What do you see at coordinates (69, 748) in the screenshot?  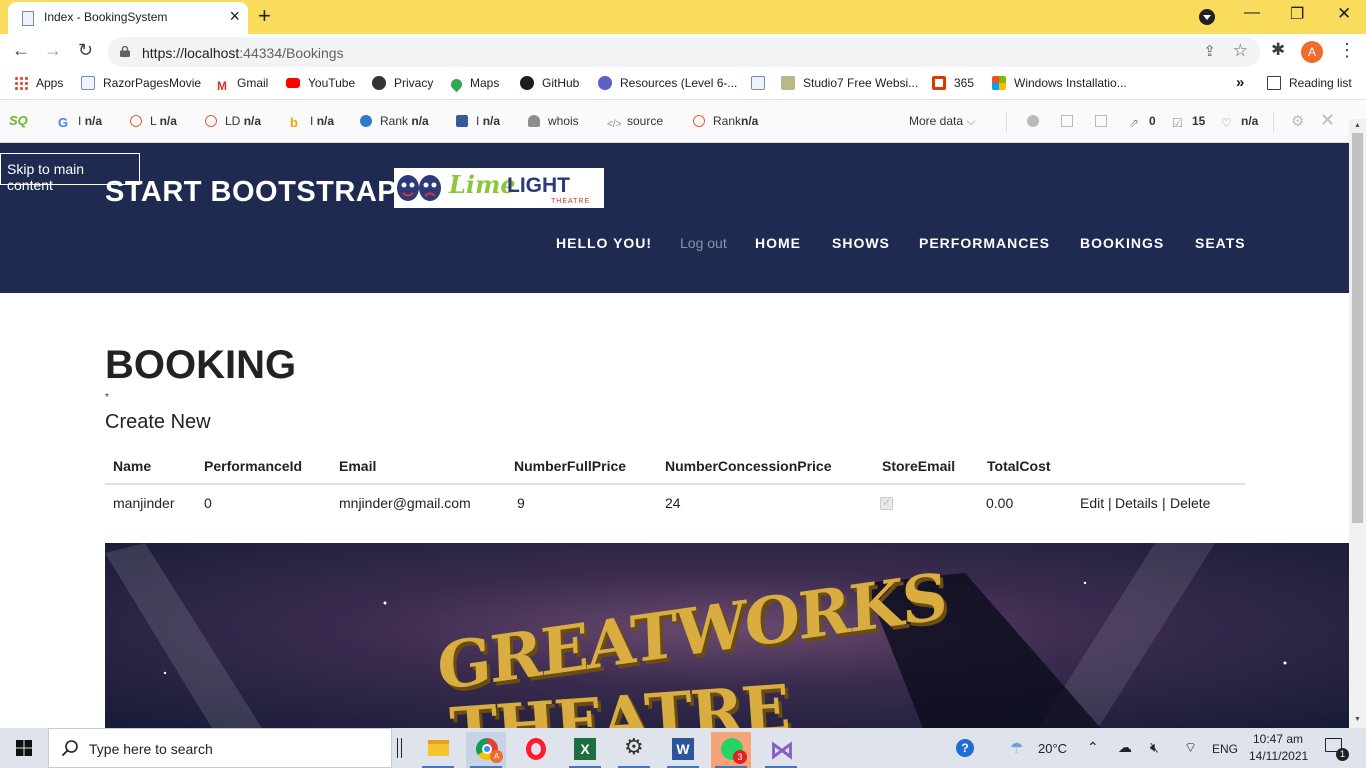 I see `search-icon` at bounding box center [69, 748].